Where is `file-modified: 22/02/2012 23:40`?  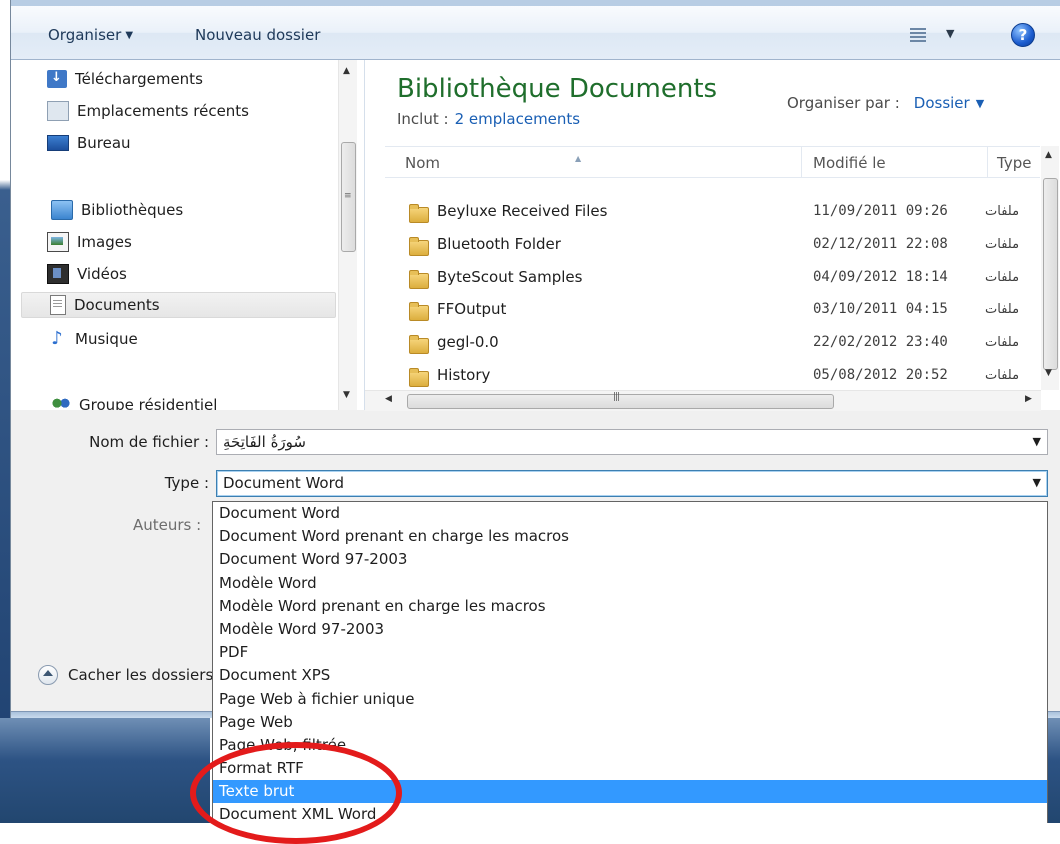 file-modified: 22/02/2012 23:40 is located at coordinates (880, 342).